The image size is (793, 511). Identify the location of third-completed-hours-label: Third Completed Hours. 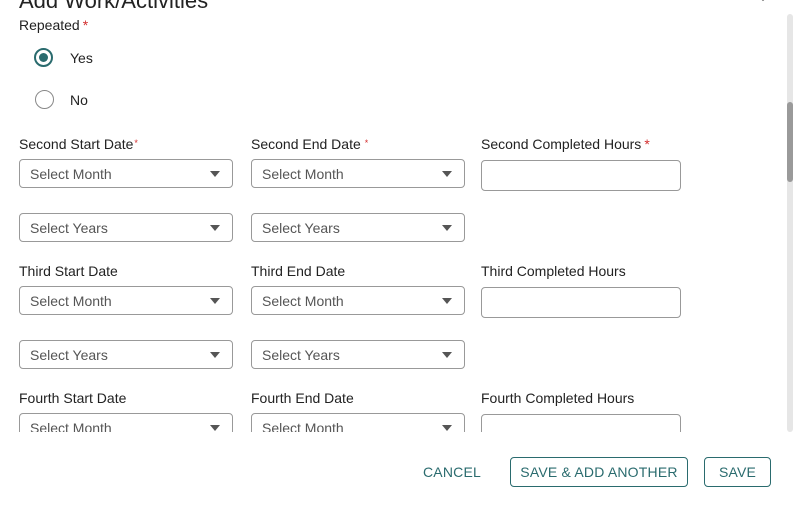
(553, 271).